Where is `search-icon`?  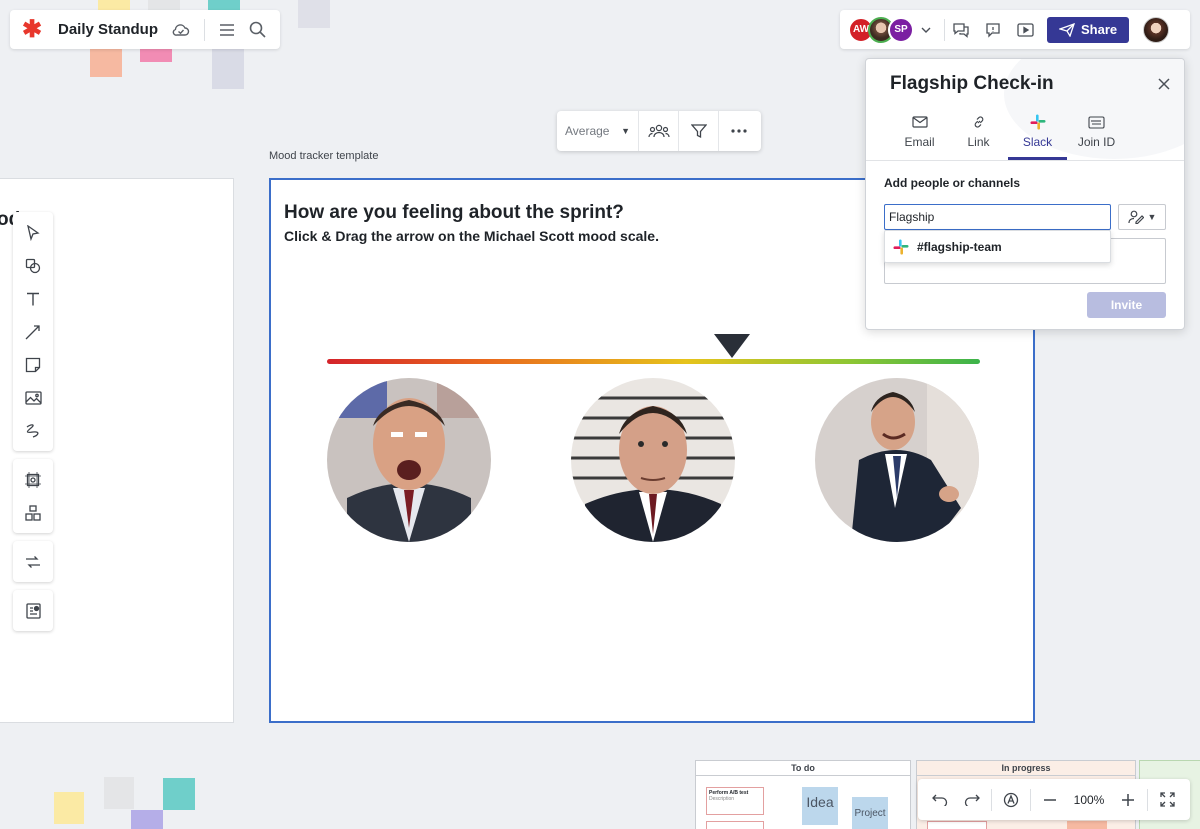 search-icon is located at coordinates (257, 29).